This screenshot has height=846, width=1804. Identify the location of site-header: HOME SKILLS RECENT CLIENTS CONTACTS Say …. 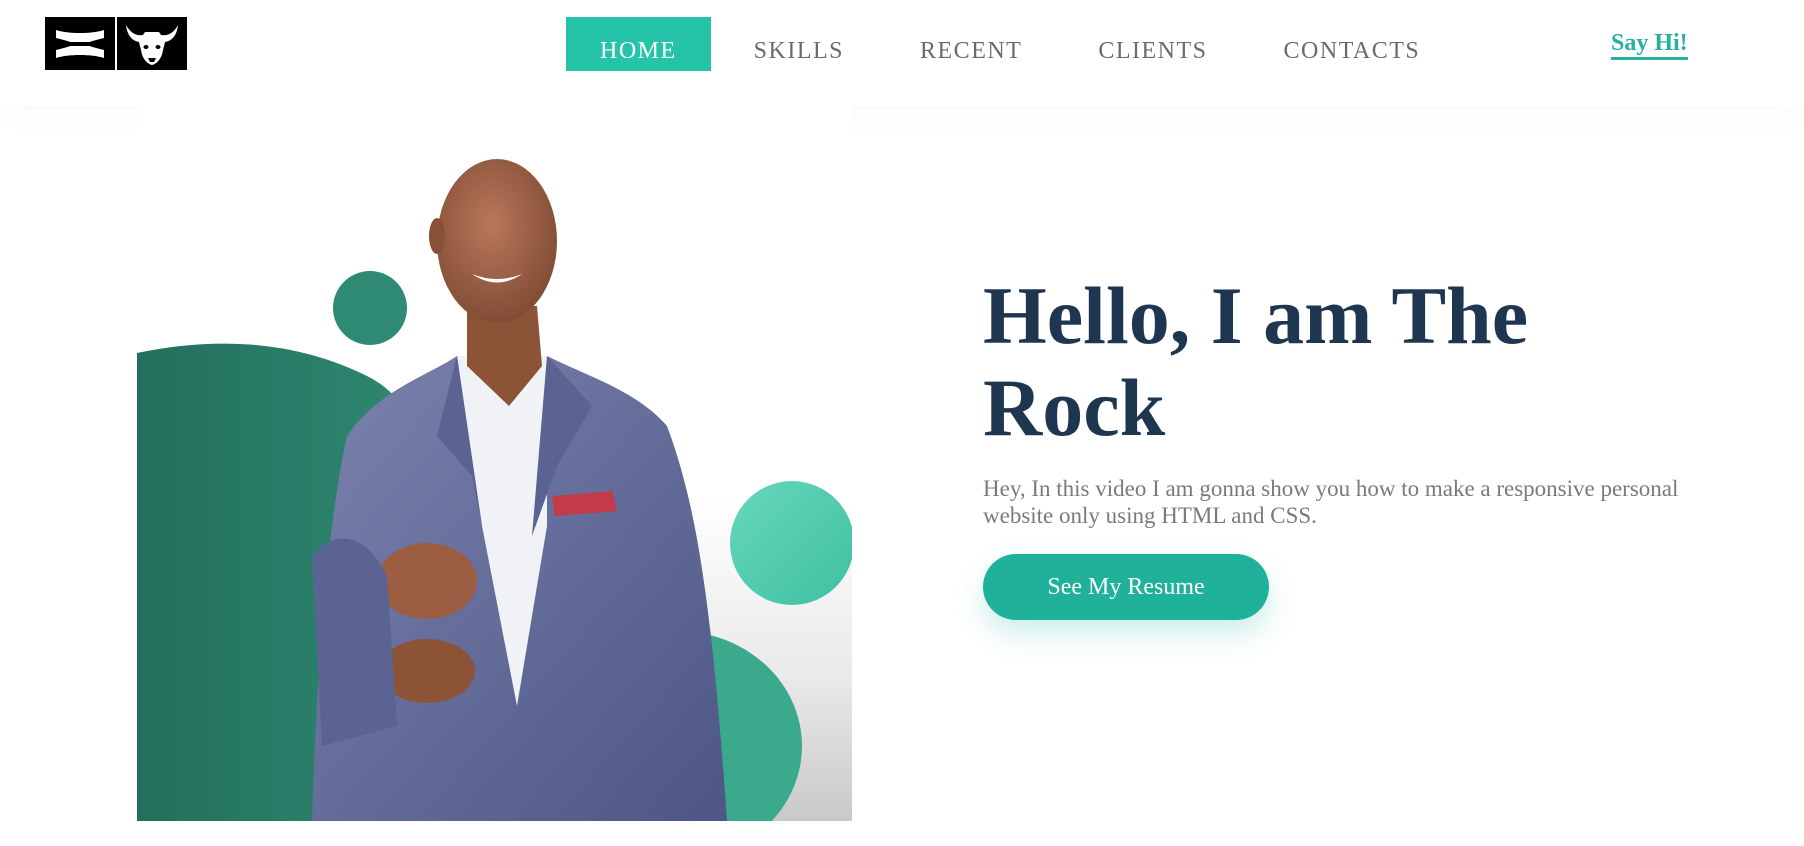
(902, 53).